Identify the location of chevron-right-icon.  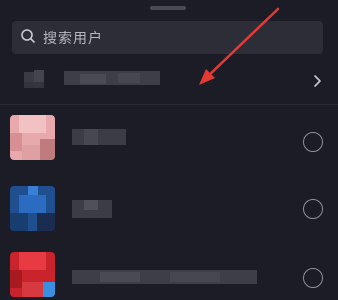
(317, 81).